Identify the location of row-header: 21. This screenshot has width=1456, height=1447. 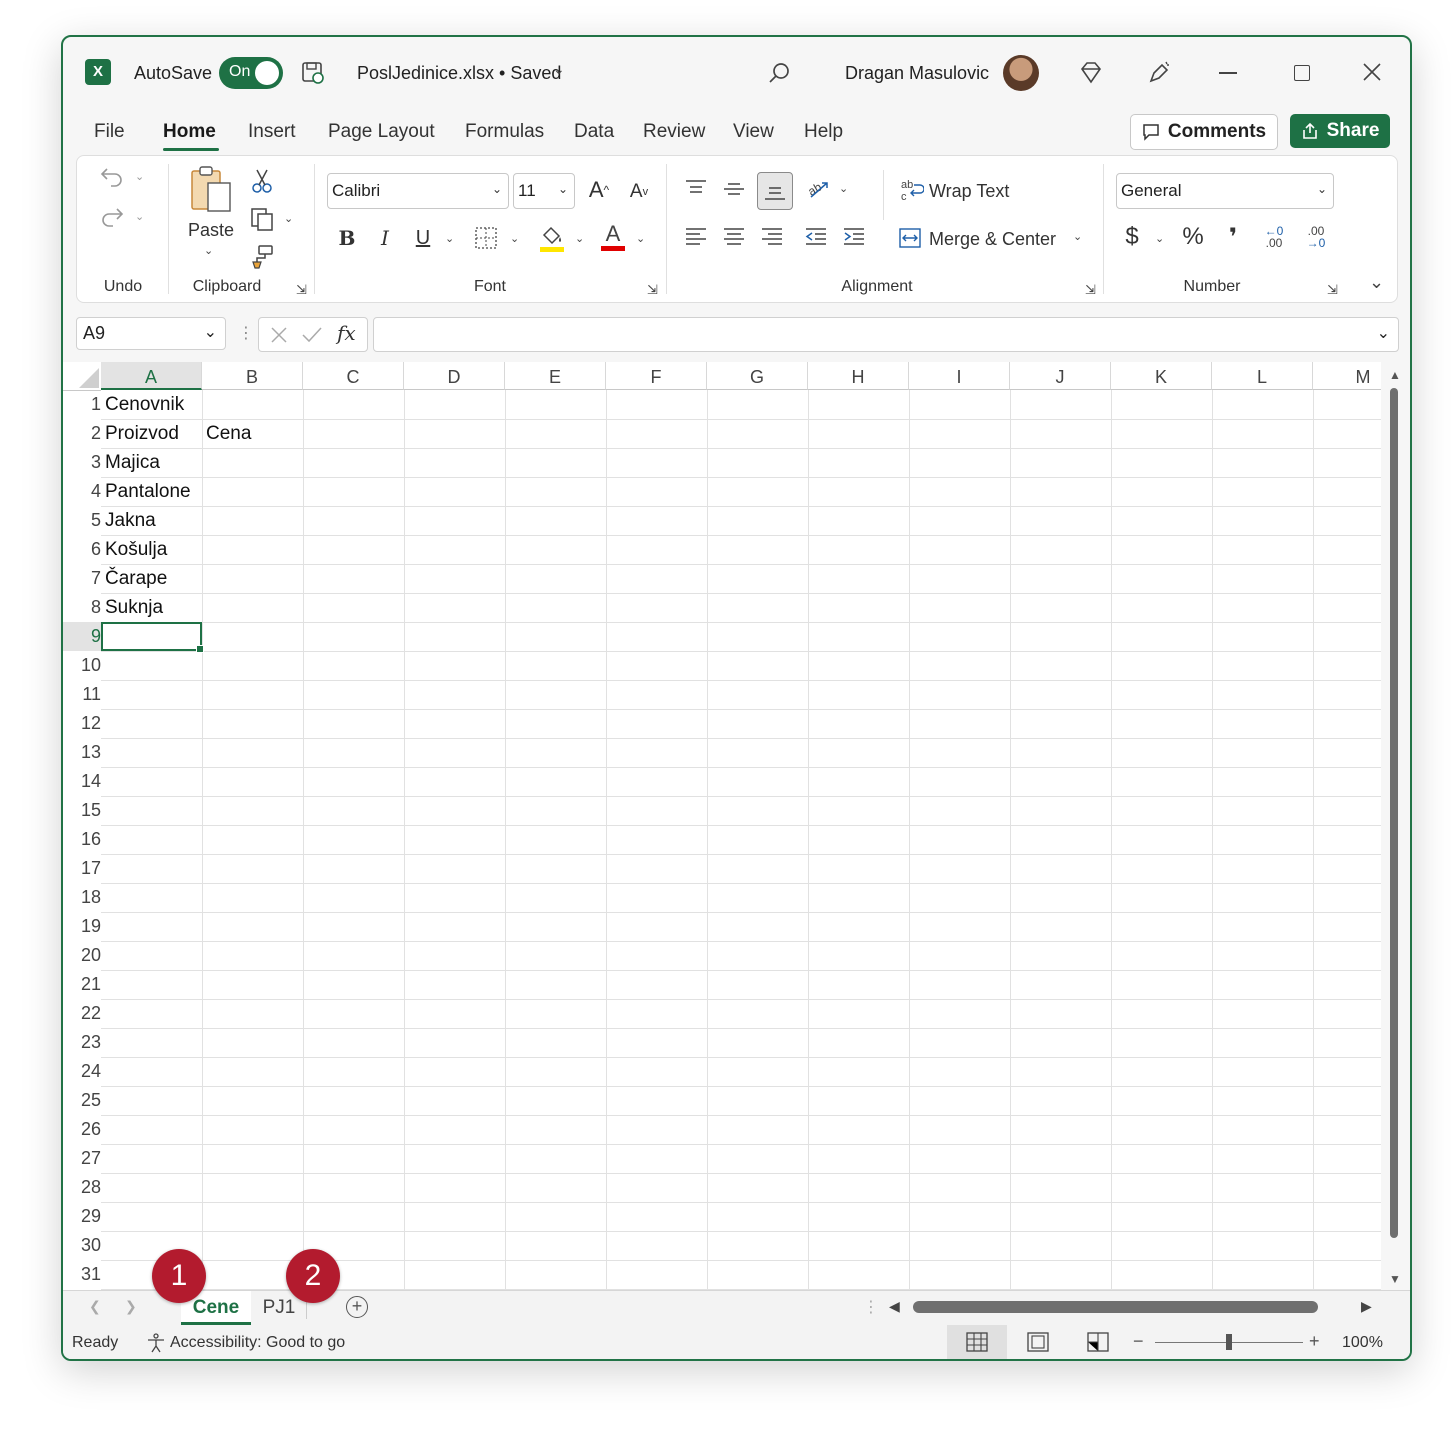
(82, 984).